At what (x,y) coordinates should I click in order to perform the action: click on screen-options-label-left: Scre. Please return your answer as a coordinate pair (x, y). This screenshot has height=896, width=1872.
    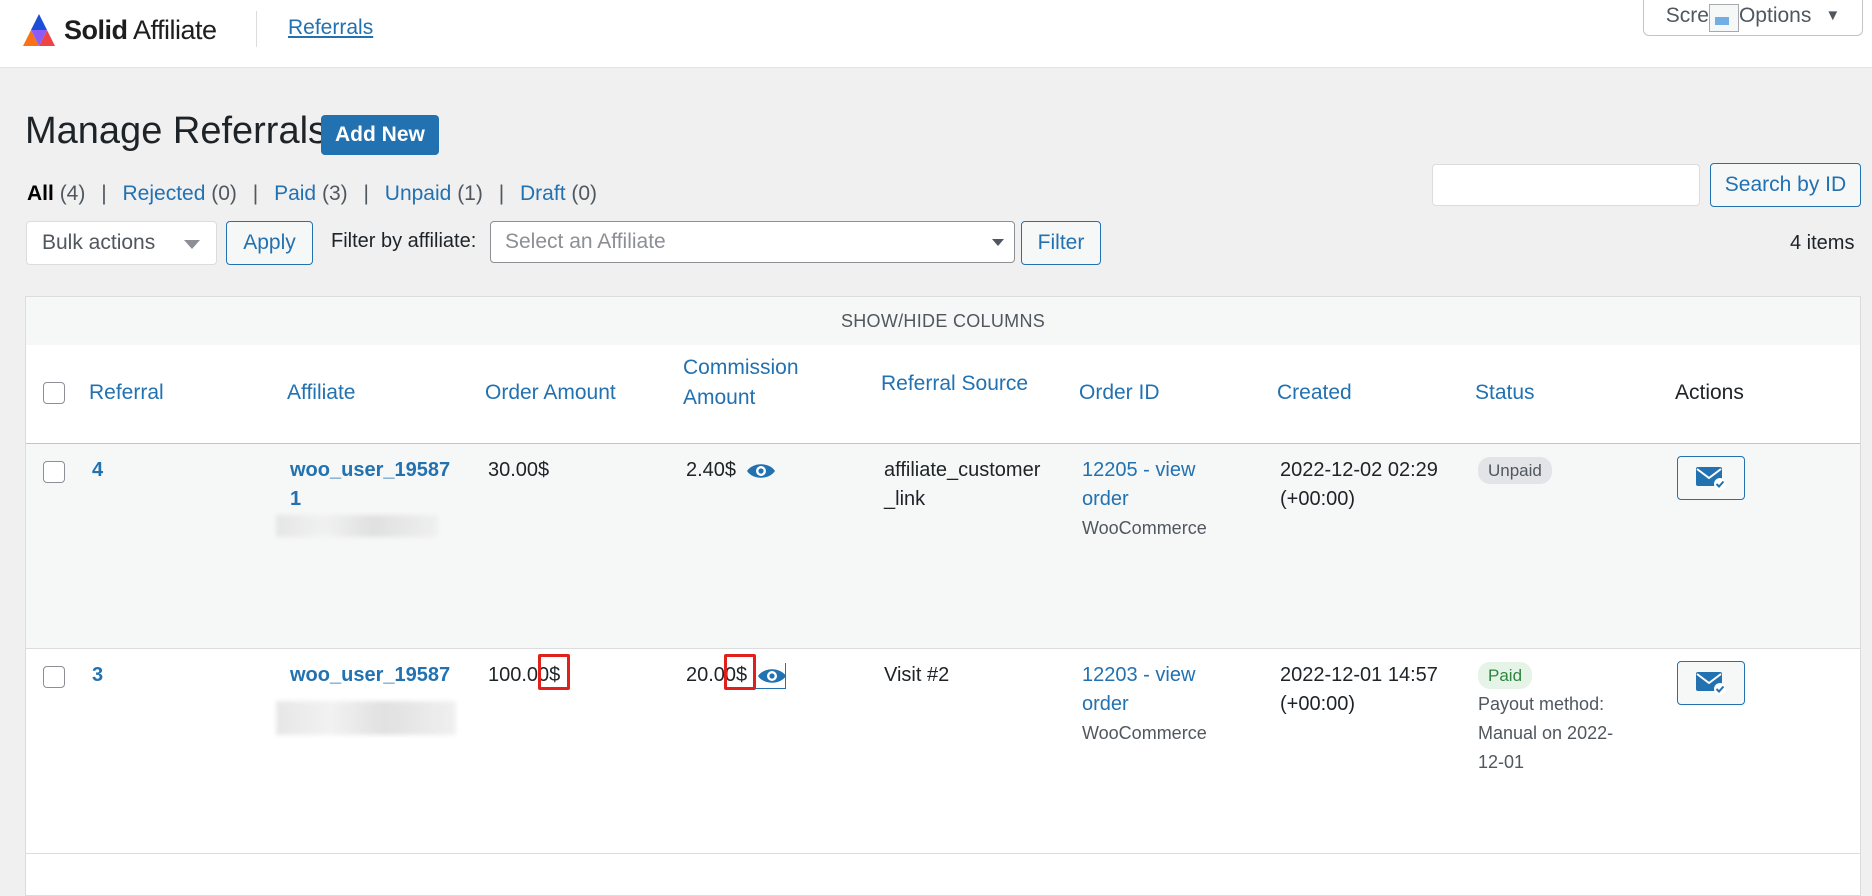
    Looking at the image, I should click on (1687, 15).